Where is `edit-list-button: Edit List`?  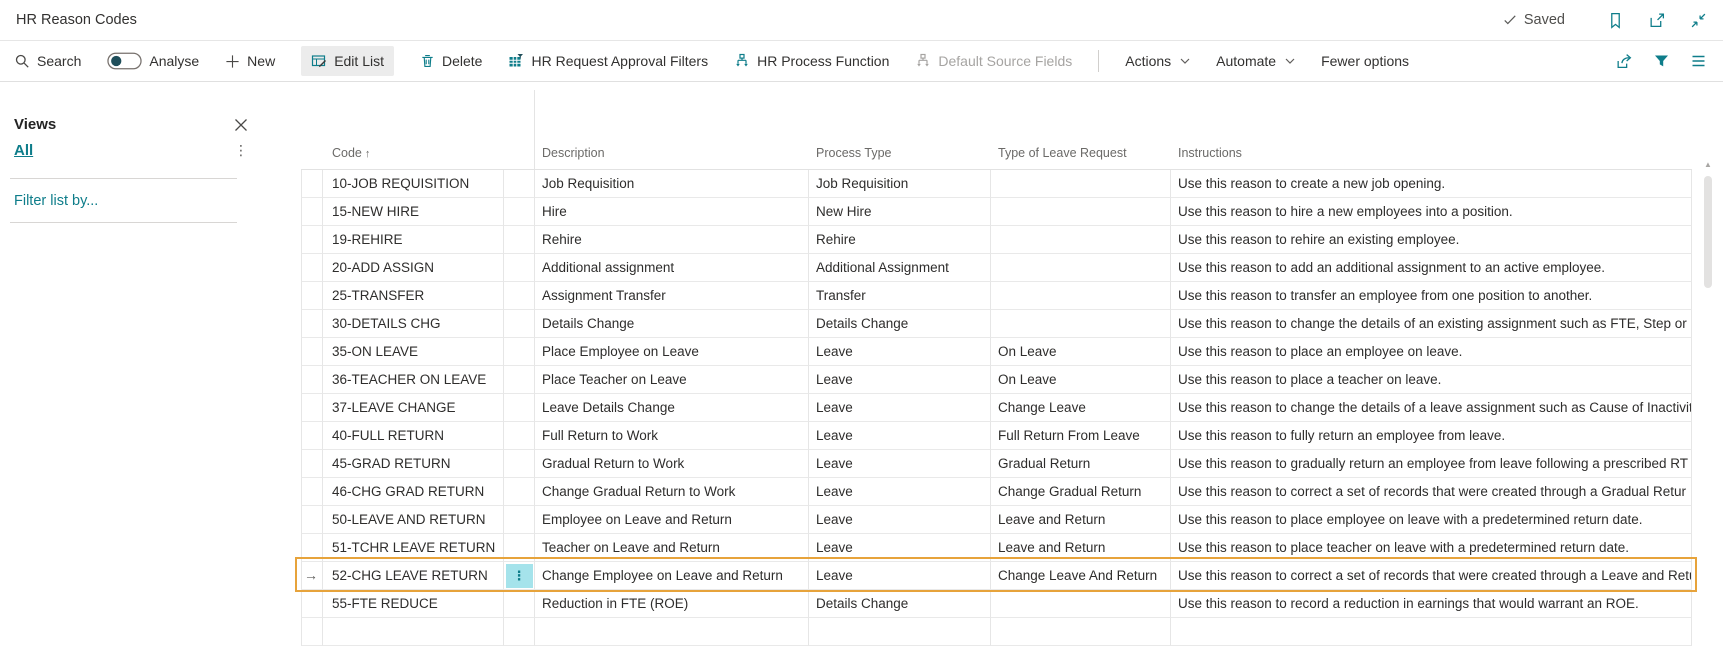 edit-list-button: Edit List is located at coordinates (347, 61).